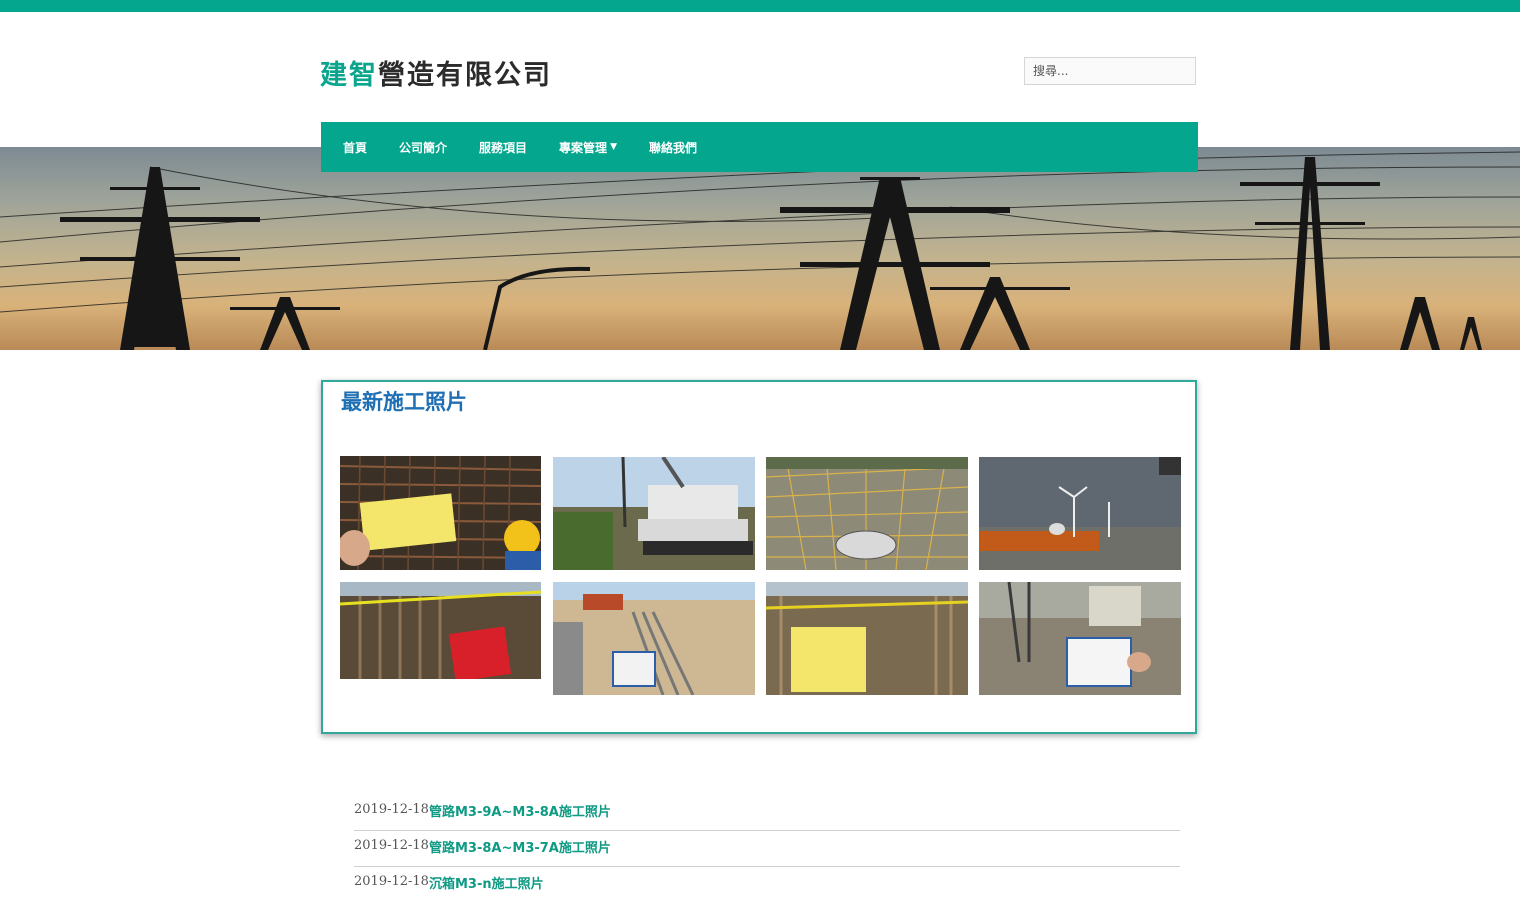 The width and height of the screenshot is (1520, 902). Describe the element at coordinates (613, 147) in the screenshot. I see `chevron-down-icon: ▼` at that location.